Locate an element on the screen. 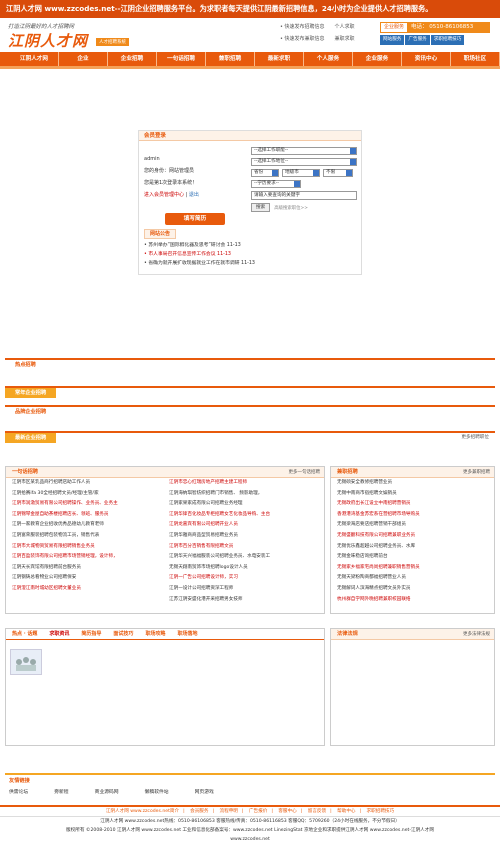  job-item: 江阴家果家成有限公司招聘业务经理 is located at coordinates (246, 504).